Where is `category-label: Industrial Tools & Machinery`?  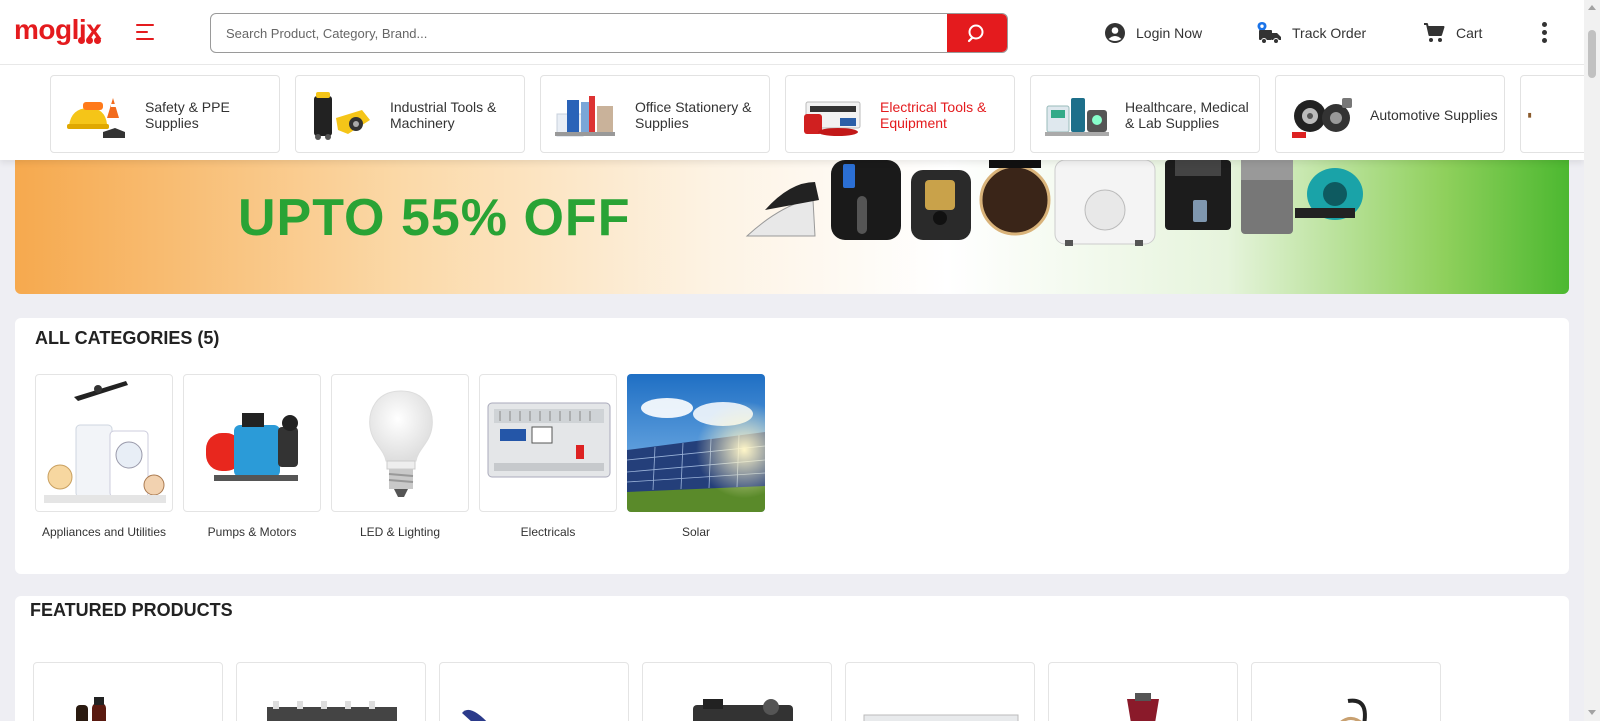 category-label: Industrial Tools & Machinery is located at coordinates (443, 115).